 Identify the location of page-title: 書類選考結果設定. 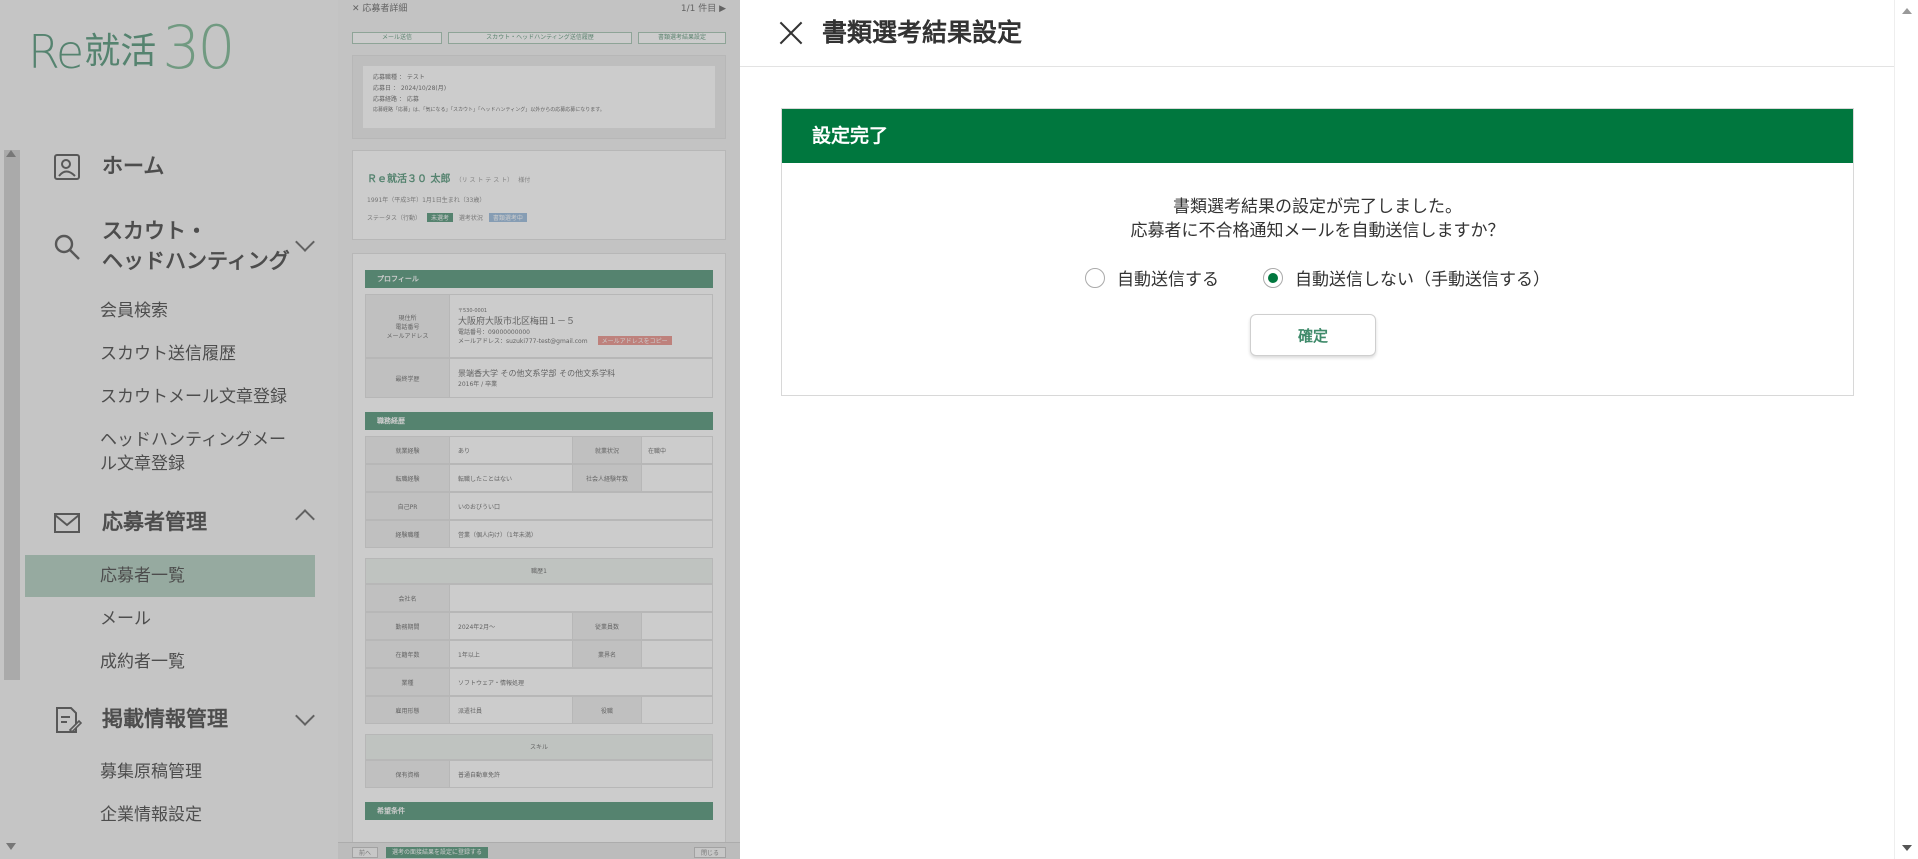
(922, 32).